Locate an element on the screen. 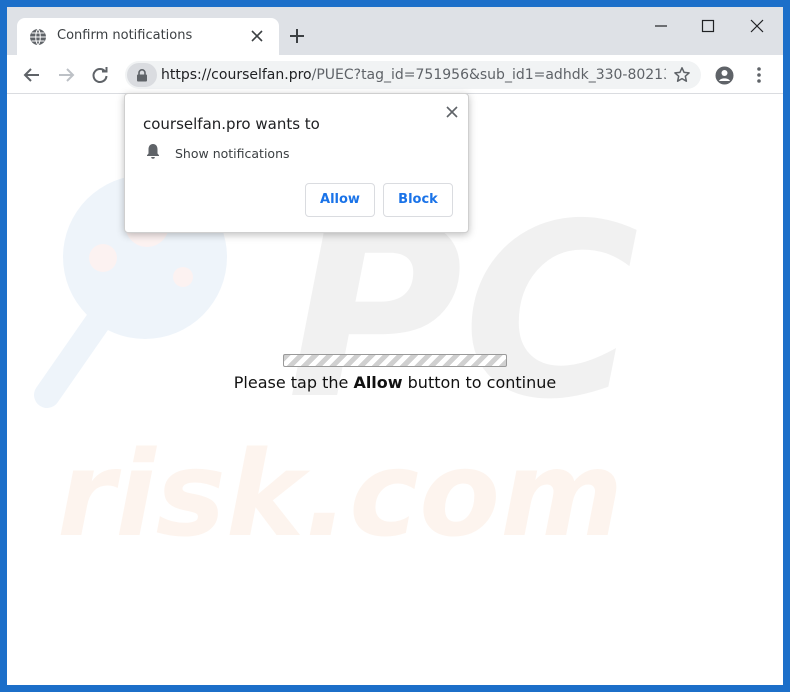 The image size is (790, 692). lock-icon is located at coordinates (142, 75).